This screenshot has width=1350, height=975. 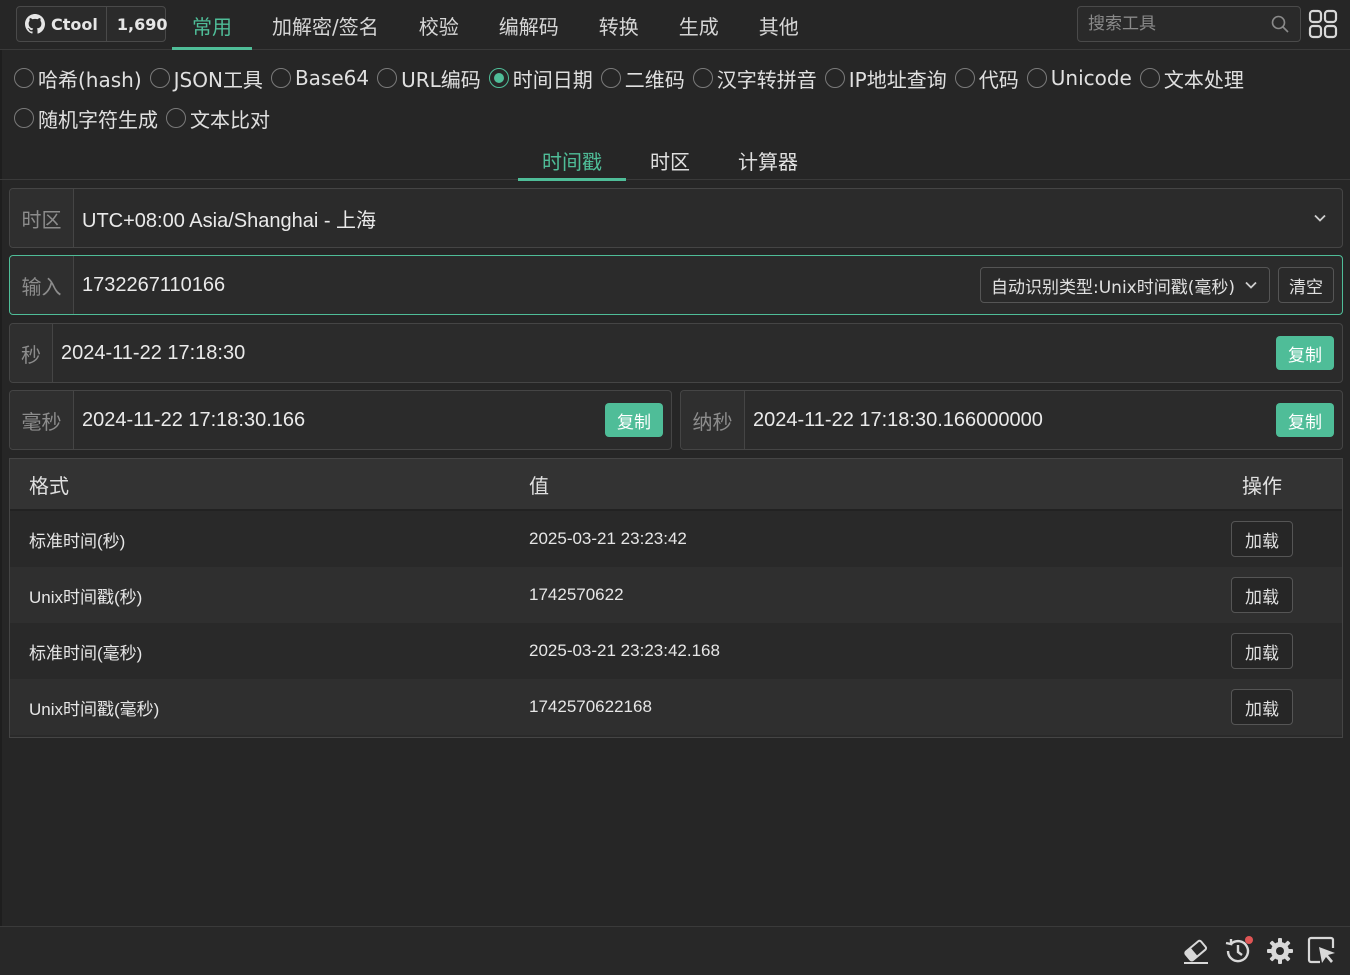 What do you see at coordinates (1280, 24) in the screenshot?
I see `search-icon` at bounding box center [1280, 24].